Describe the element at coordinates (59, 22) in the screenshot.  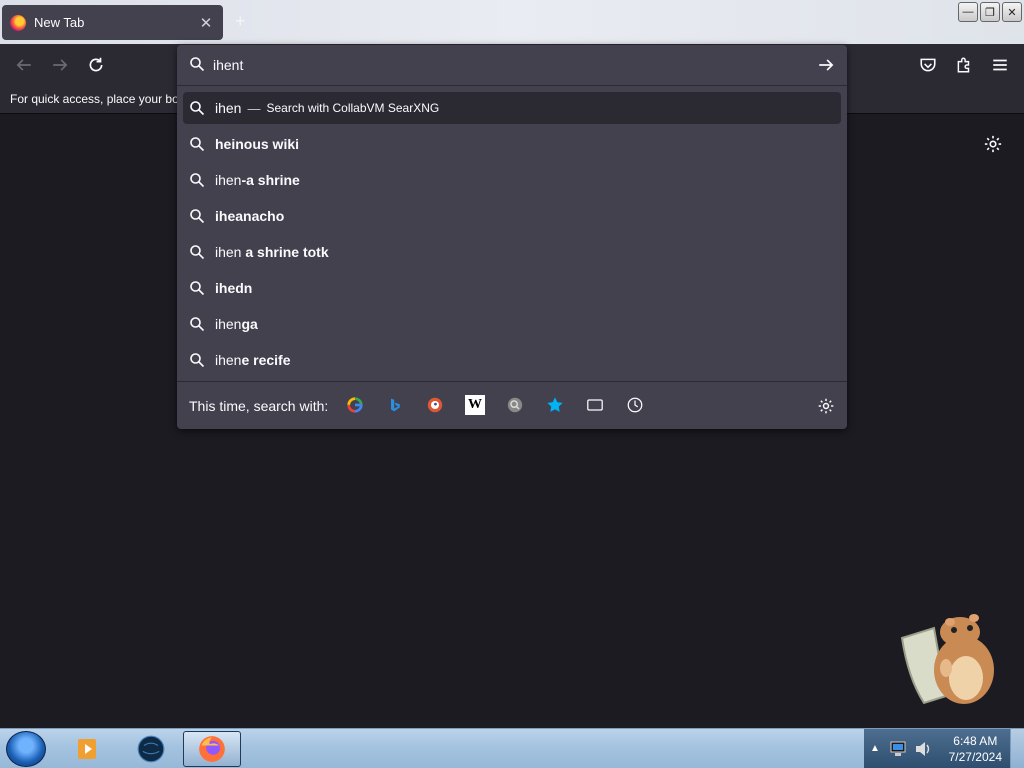
I see `tab-title: New Tab` at that location.